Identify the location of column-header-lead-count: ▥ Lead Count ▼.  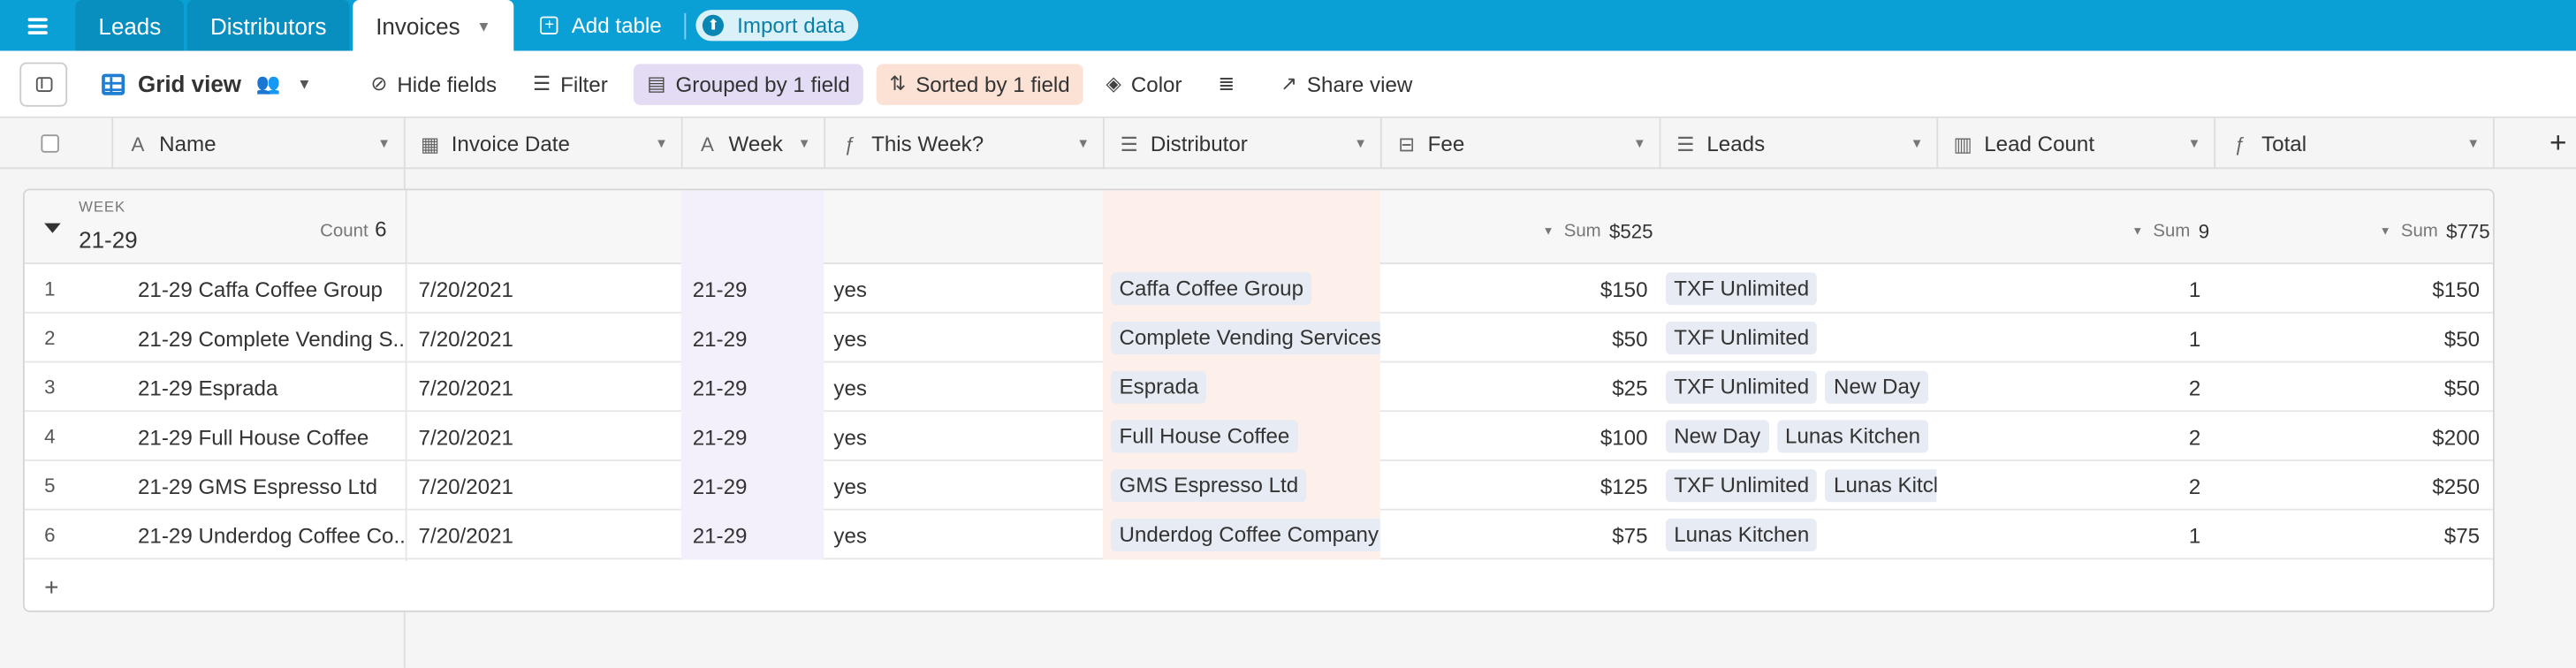
(2077, 144).